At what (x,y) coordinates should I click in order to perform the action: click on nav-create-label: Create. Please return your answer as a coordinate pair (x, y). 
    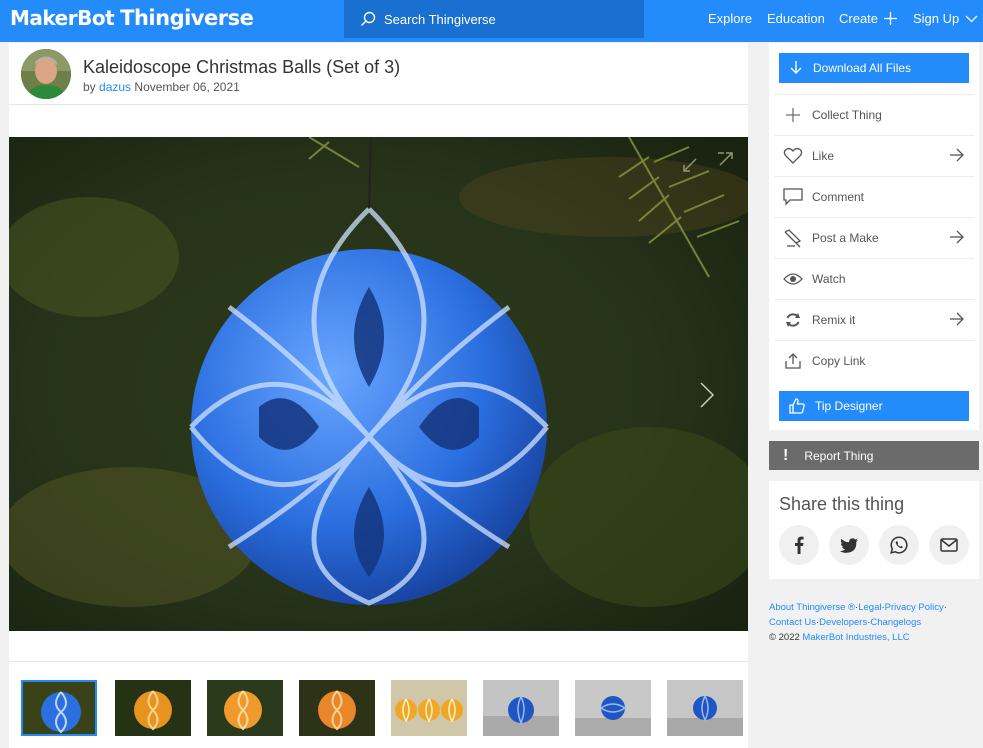
    Looking at the image, I should click on (859, 18).